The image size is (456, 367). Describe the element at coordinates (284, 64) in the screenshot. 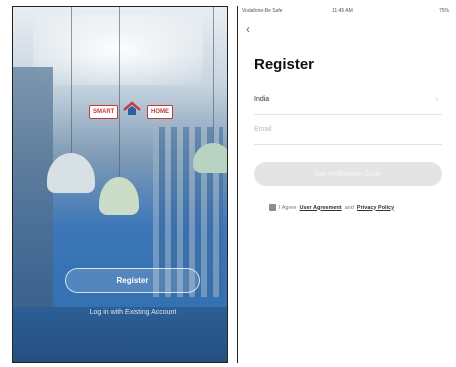

I see `page-title: Register` at that location.